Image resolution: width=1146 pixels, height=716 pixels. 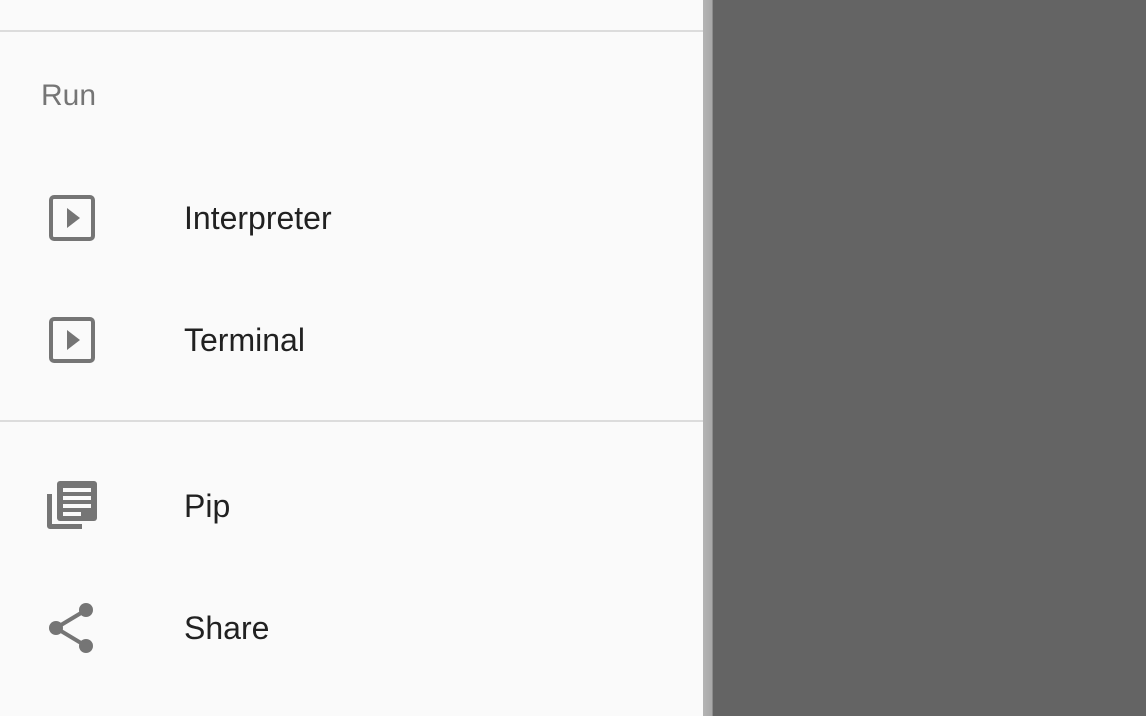 What do you see at coordinates (258, 218) in the screenshot?
I see `menu-item-label: Interpreter` at bounding box center [258, 218].